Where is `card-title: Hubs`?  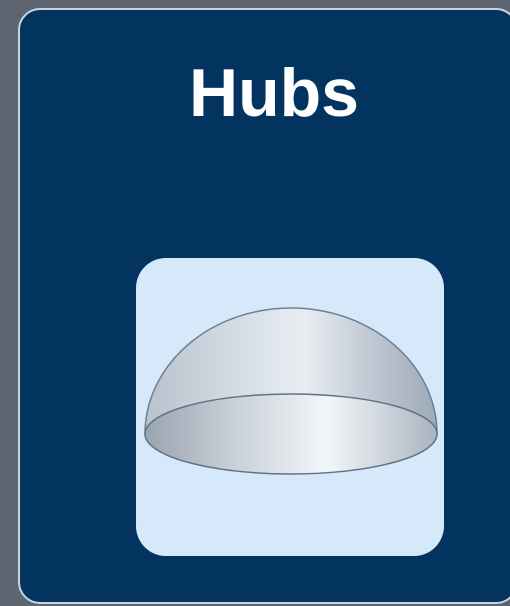
card-title: Hubs is located at coordinates (274, 93).